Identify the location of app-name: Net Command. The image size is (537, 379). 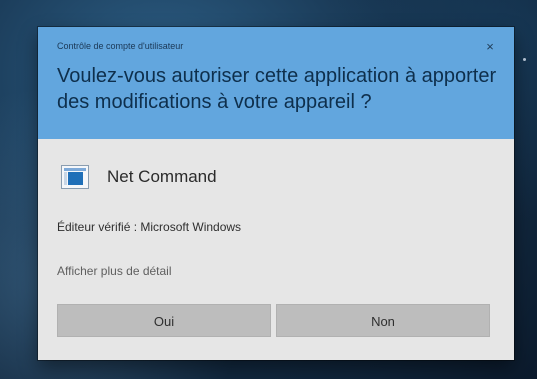
(162, 176).